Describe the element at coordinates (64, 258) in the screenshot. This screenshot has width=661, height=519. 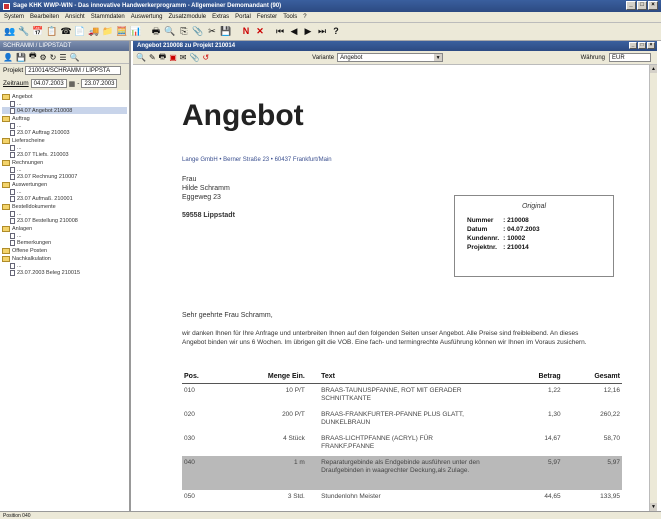
I see `tree-folder: Nachkalkulation` at that location.